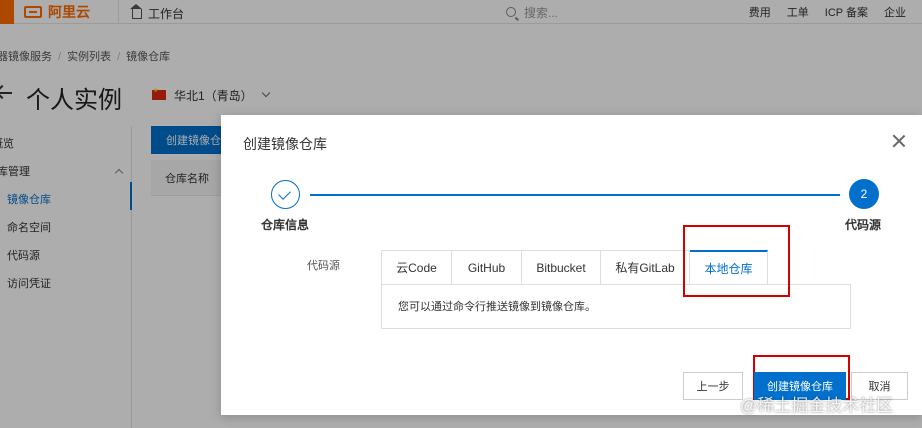  What do you see at coordinates (416, 267) in the screenshot?
I see `tab-yun-code: 云Code` at bounding box center [416, 267].